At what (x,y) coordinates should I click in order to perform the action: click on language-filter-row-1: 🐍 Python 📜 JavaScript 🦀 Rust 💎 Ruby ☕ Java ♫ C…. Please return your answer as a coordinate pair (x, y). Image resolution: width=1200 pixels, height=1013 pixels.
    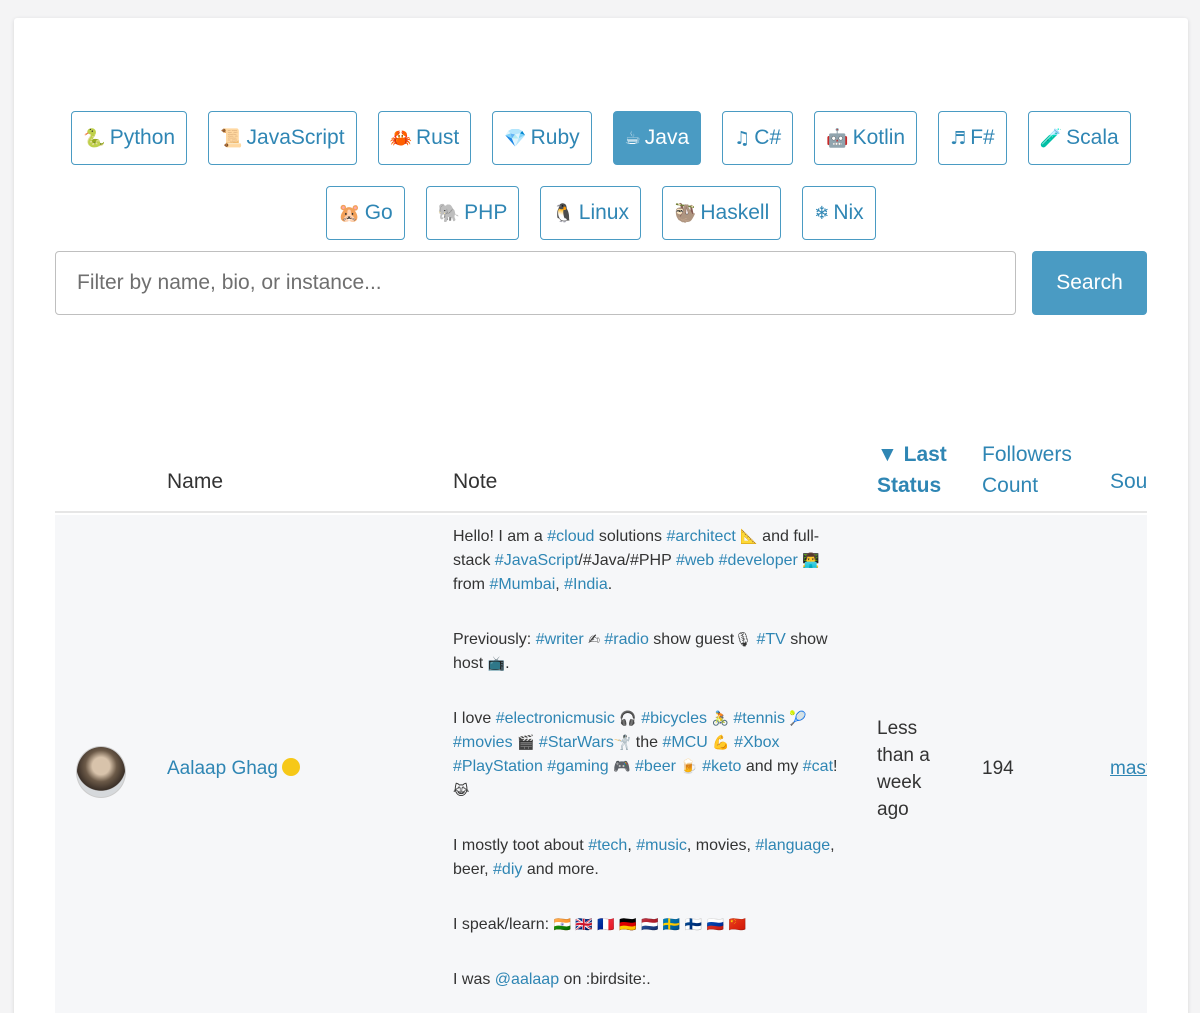
    Looking at the image, I should click on (601, 138).